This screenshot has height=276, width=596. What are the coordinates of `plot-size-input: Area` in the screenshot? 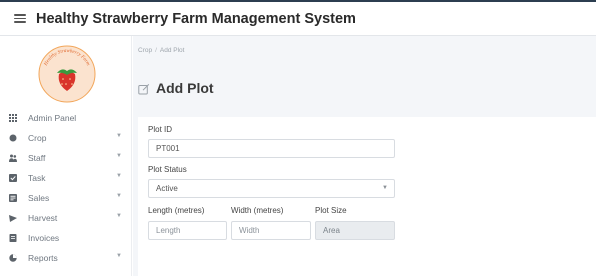 It's located at (355, 230).